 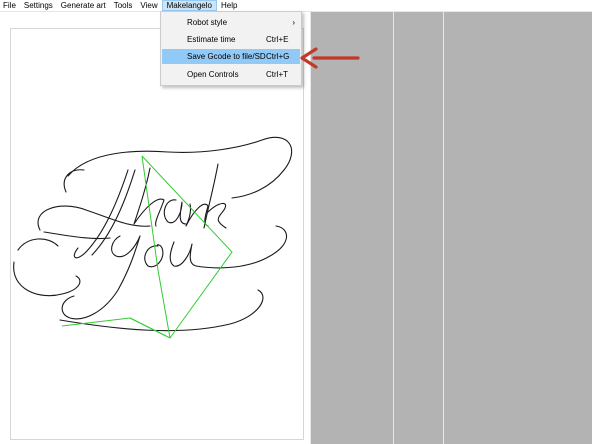 What do you see at coordinates (213, 74) in the screenshot?
I see `menu-item-label: Open Controls` at bounding box center [213, 74].